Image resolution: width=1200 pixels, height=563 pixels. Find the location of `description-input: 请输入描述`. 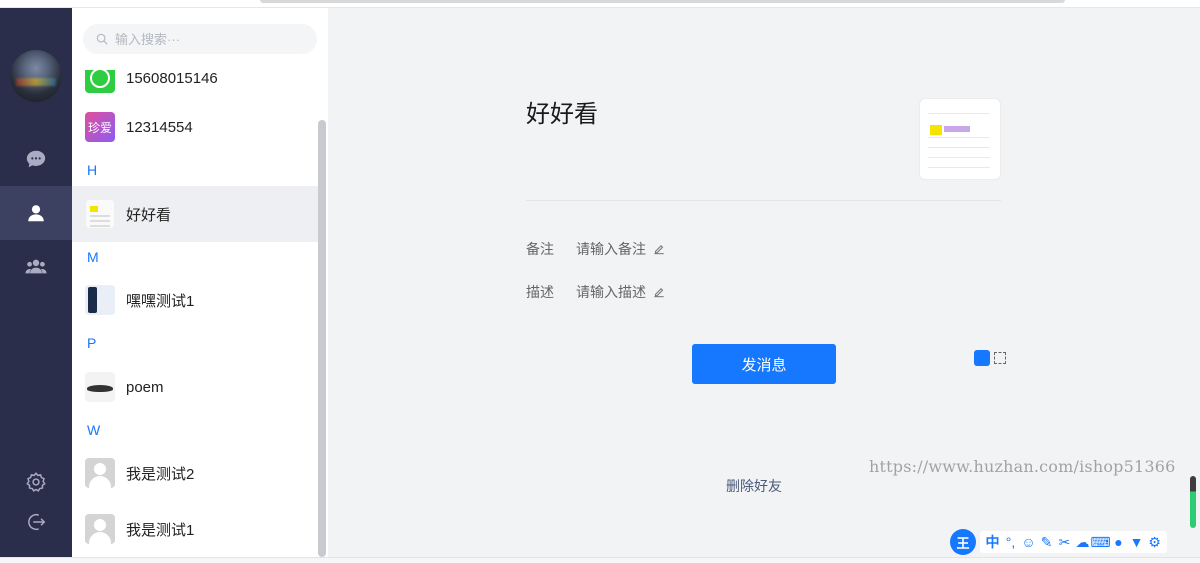

description-input: 请输入描述 is located at coordinates (611, 292).